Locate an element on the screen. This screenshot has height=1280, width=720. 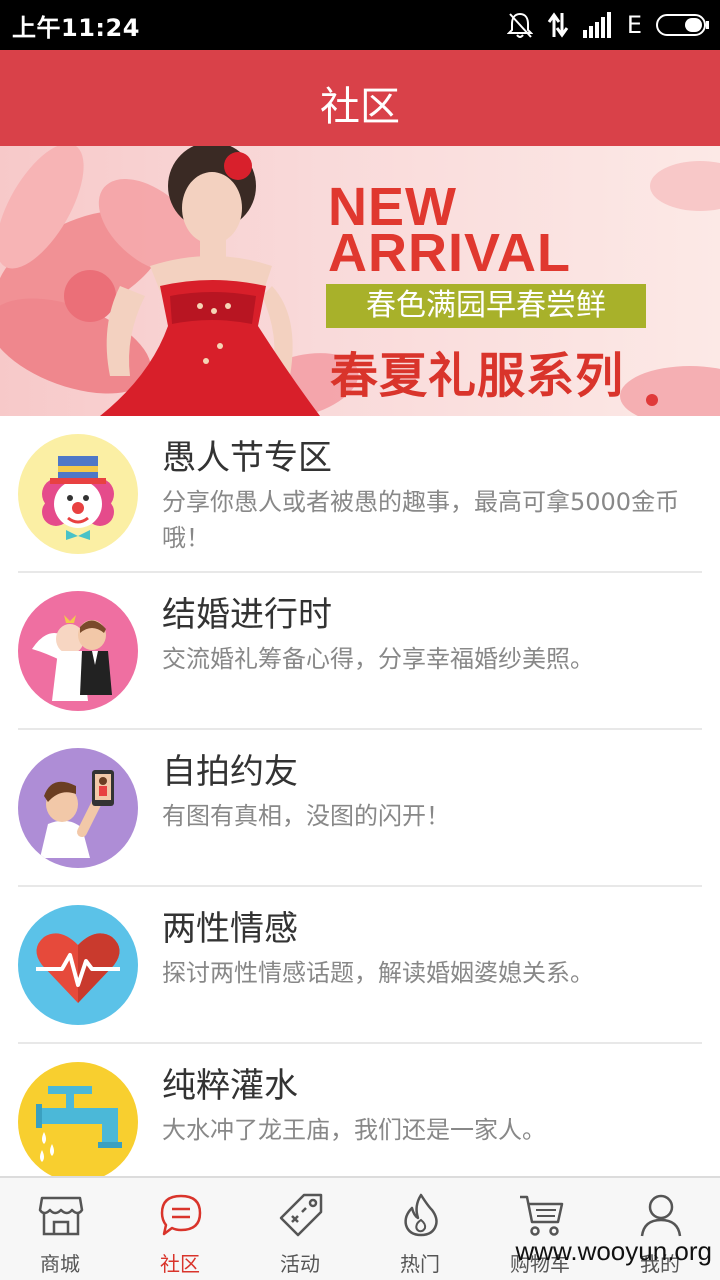
page-title: 社区 is located at coordinates (360, 107).